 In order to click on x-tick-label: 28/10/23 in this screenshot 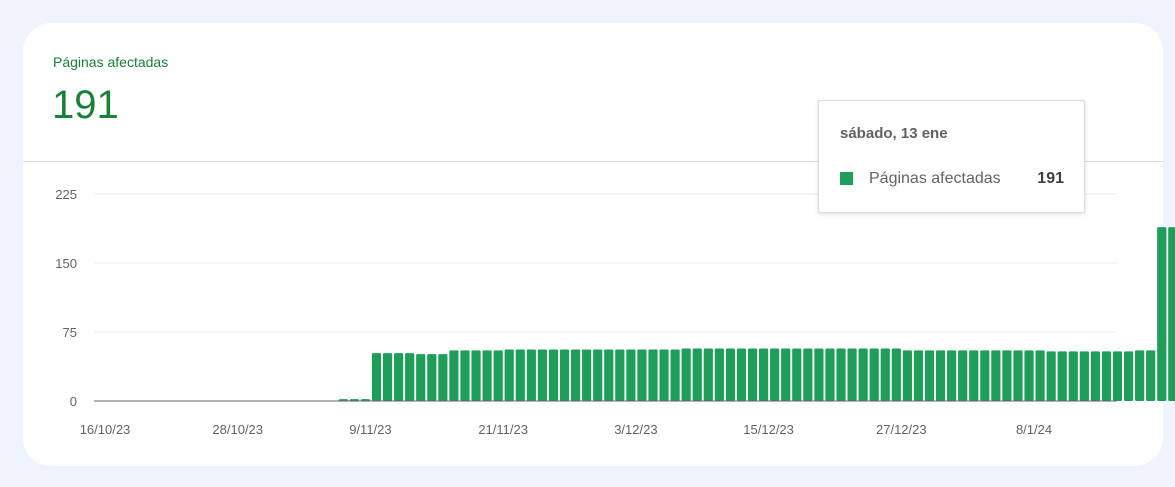, I will do `click(237, 429)`.